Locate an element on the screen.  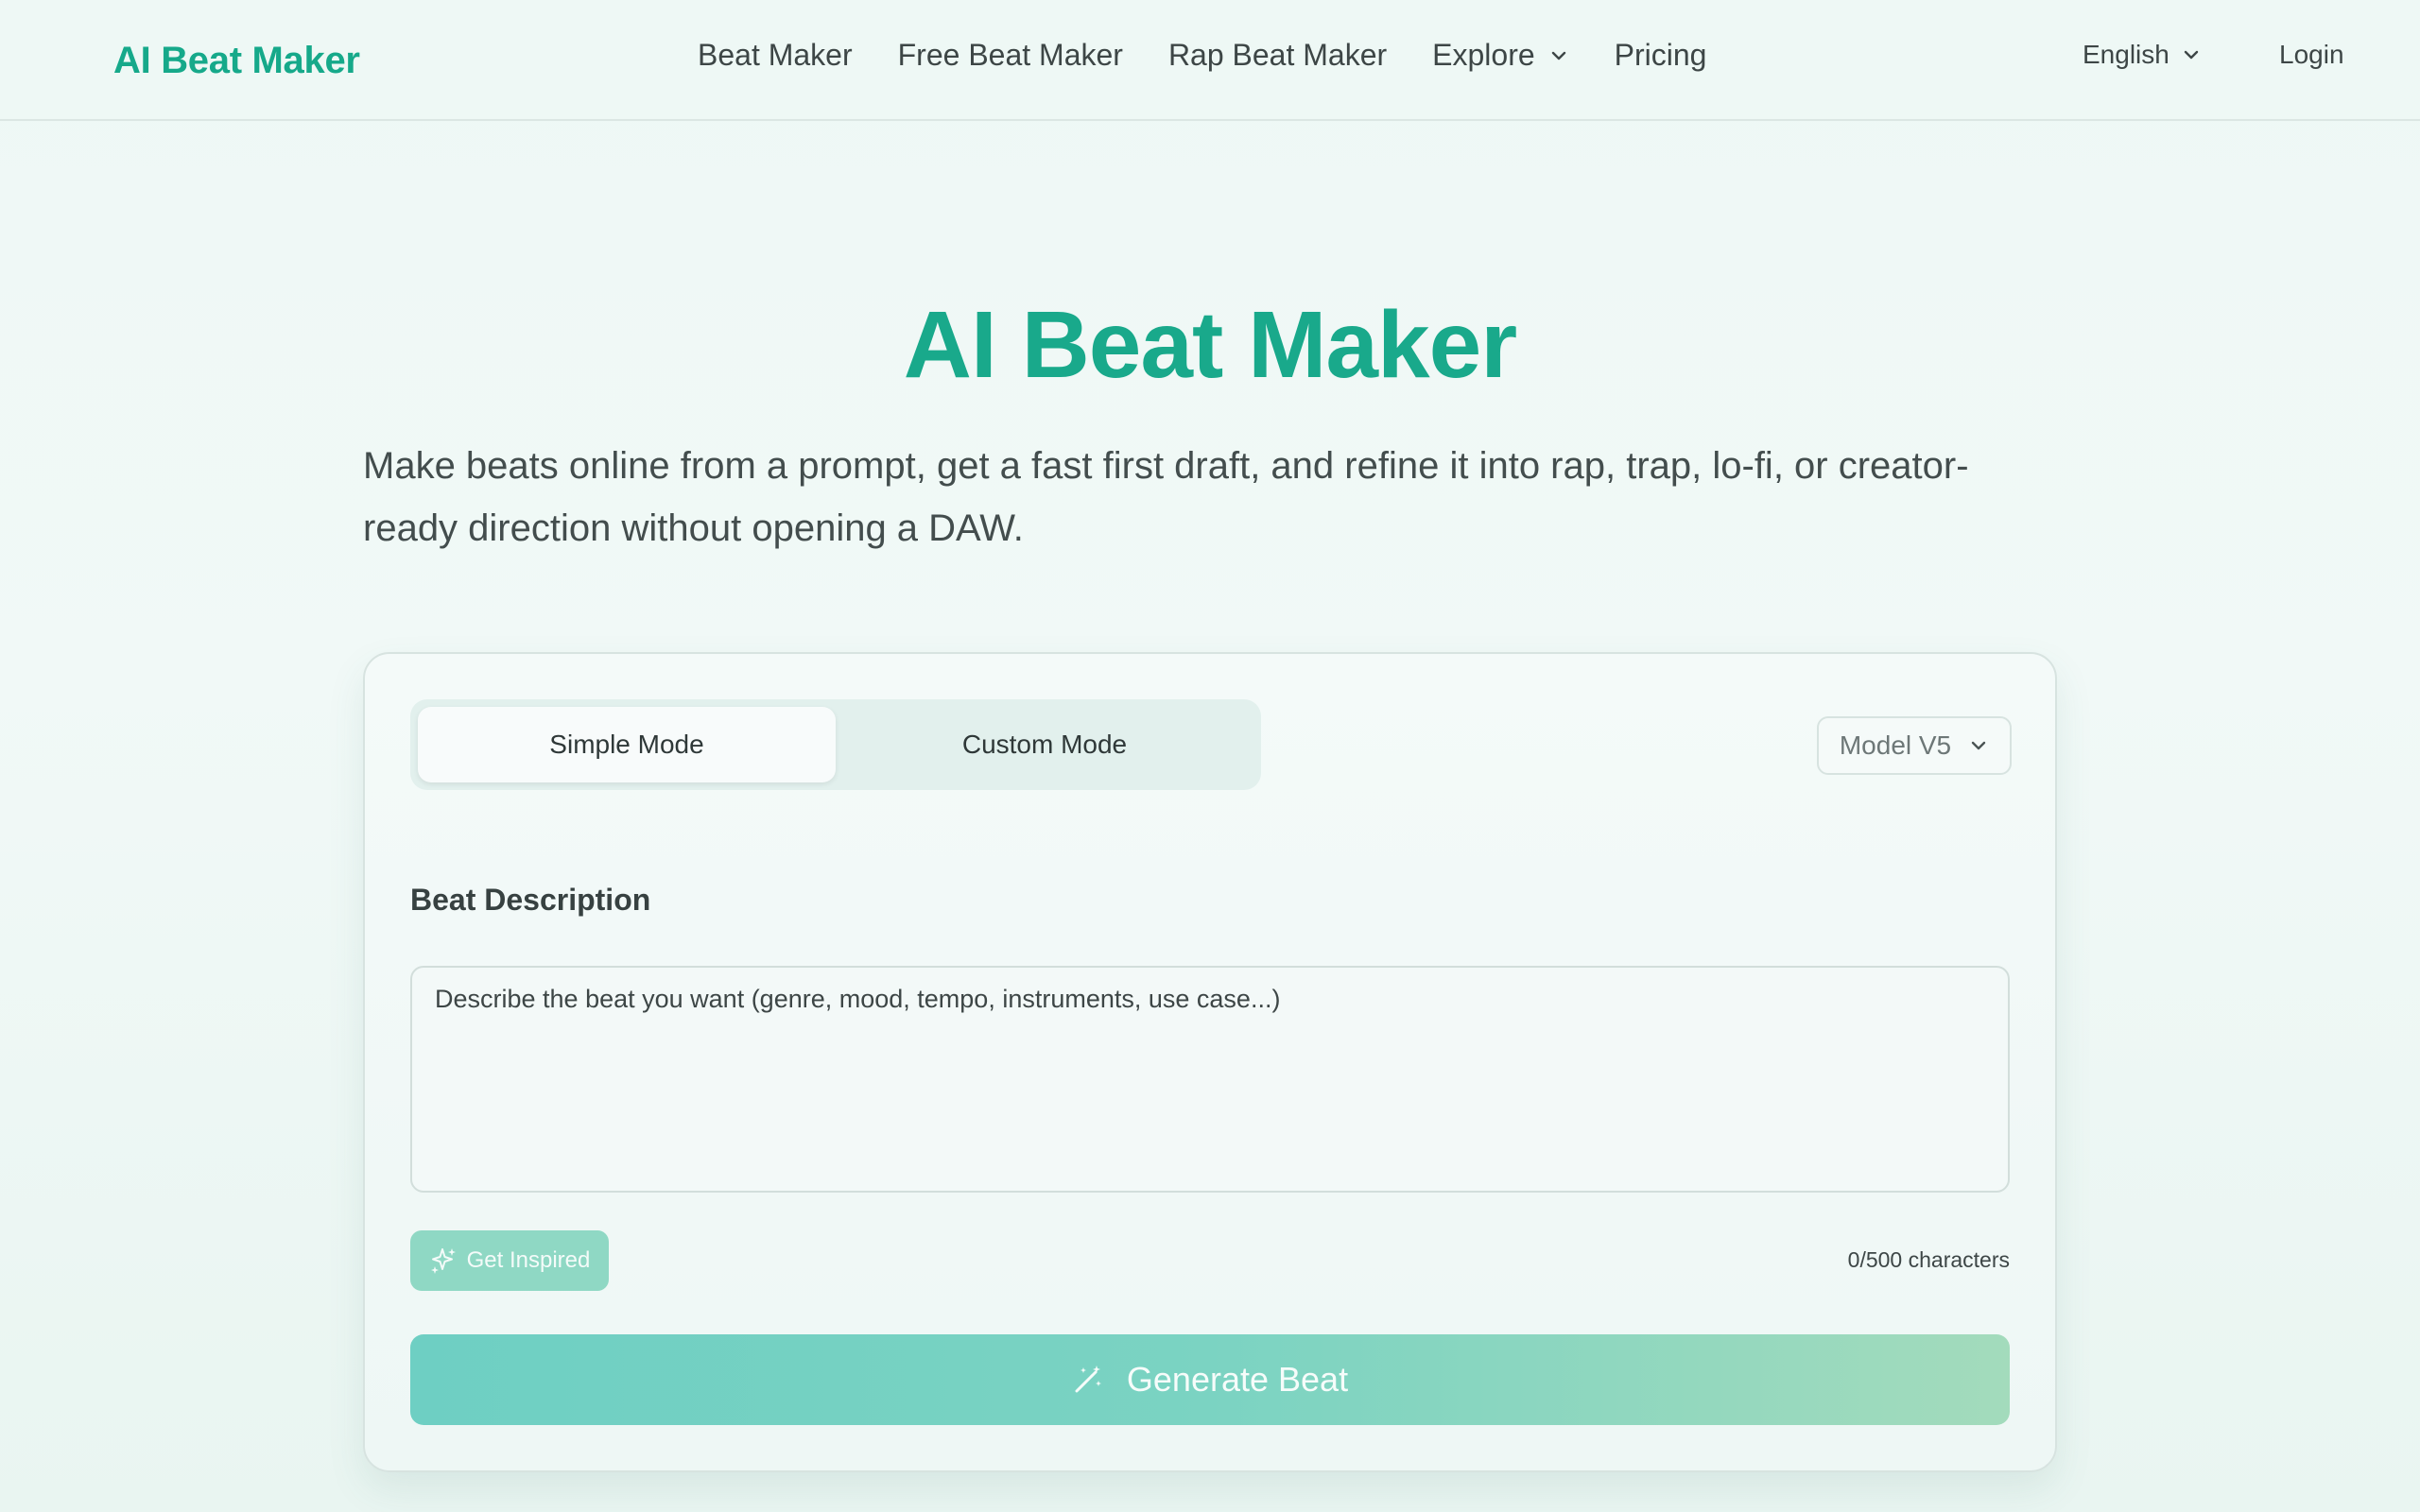
model-select-value: Model V5 is located at coordinates (1895, 745).